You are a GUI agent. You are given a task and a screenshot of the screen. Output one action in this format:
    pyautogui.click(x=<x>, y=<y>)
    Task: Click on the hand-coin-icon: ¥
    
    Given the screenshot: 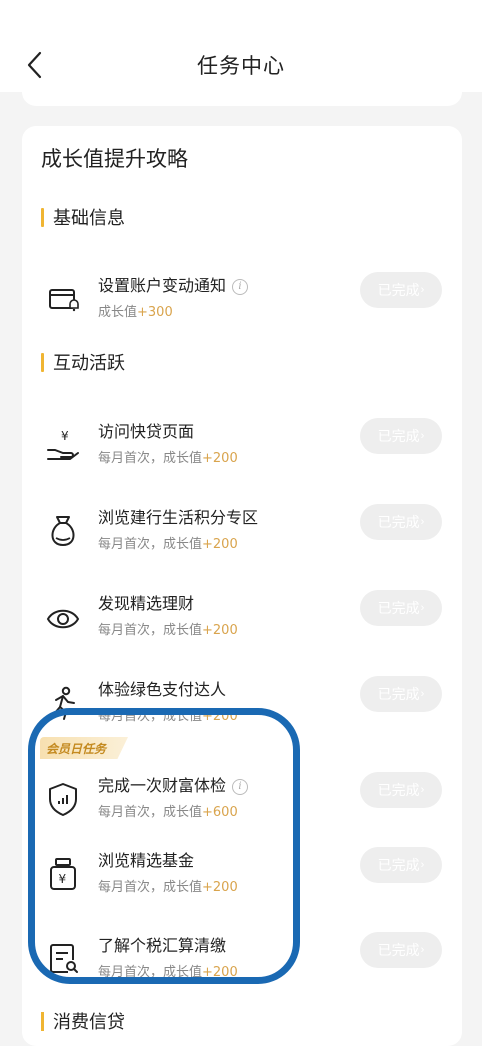 What is the action you would take?
    pyautogui.click(x=63, y=445)
    